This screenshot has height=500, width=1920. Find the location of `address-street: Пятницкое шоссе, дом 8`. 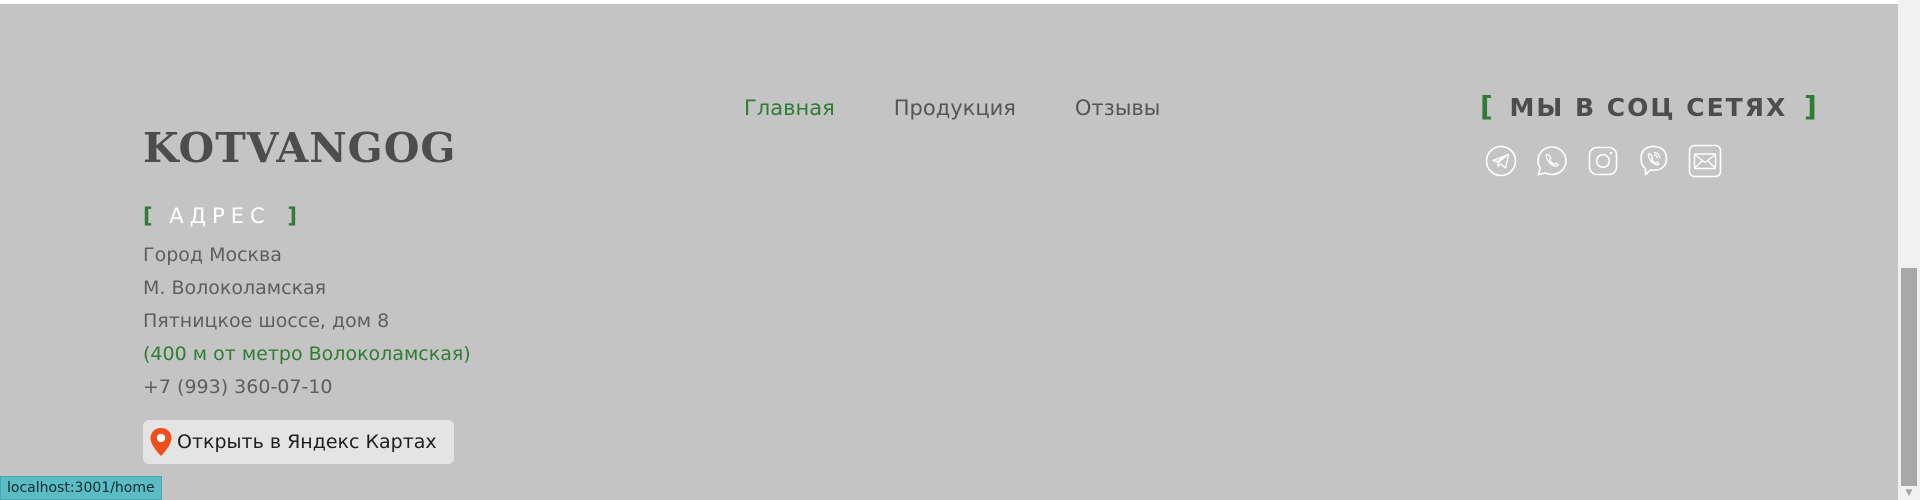

address-street: Пятницкое шоссе, дом 8 is located at coordinates (266, 321).